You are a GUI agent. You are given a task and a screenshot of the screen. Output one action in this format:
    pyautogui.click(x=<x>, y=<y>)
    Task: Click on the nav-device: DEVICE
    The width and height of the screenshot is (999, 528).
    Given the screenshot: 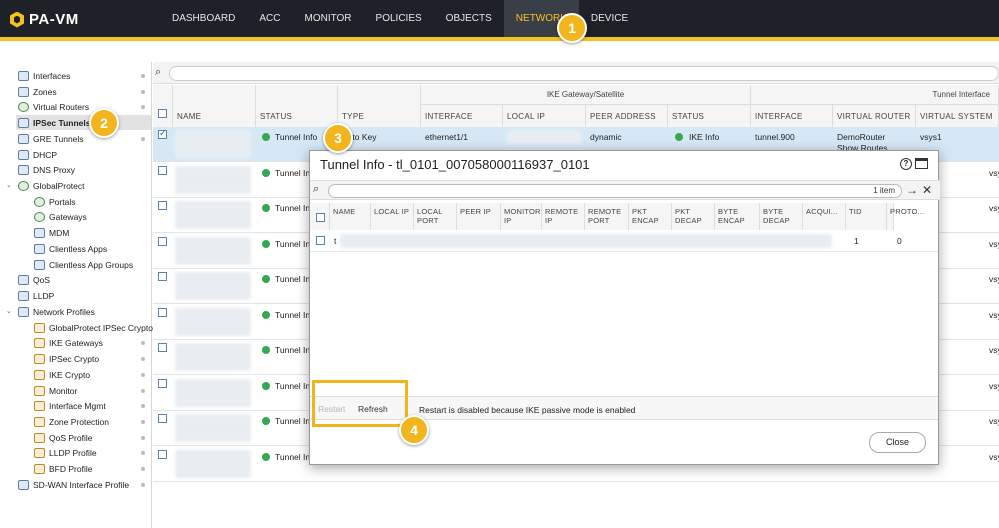 What is the action you would take?
    pyautogui.click(x=609, y=18)
    